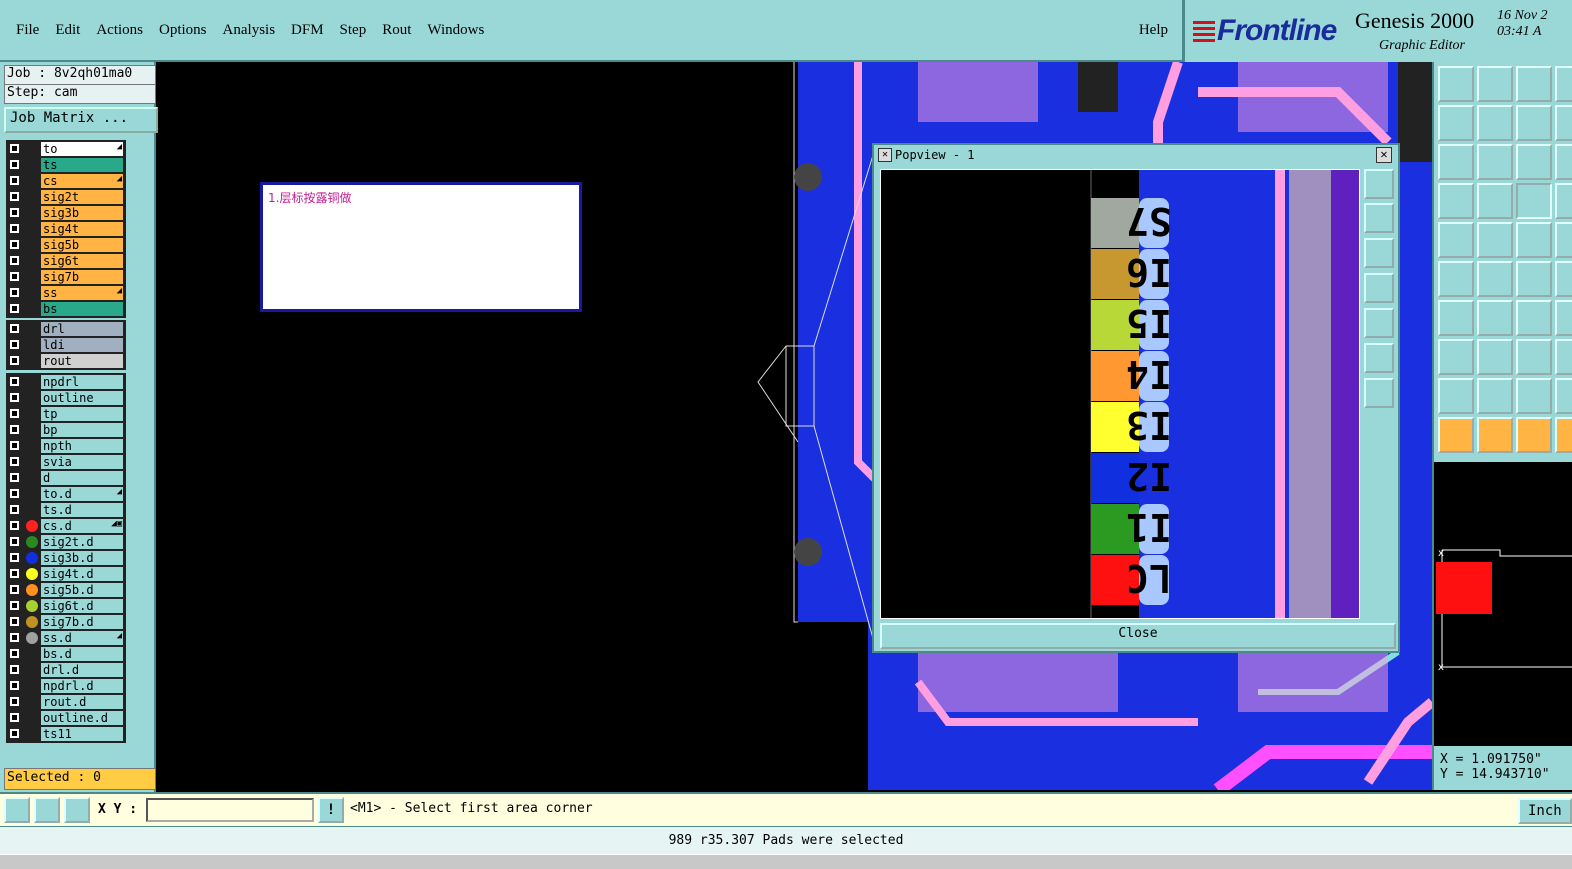  What do you see at coordinates (1456, 201) in the screenshot?
I see `tools-icon` at bounding box center [1456, 201].